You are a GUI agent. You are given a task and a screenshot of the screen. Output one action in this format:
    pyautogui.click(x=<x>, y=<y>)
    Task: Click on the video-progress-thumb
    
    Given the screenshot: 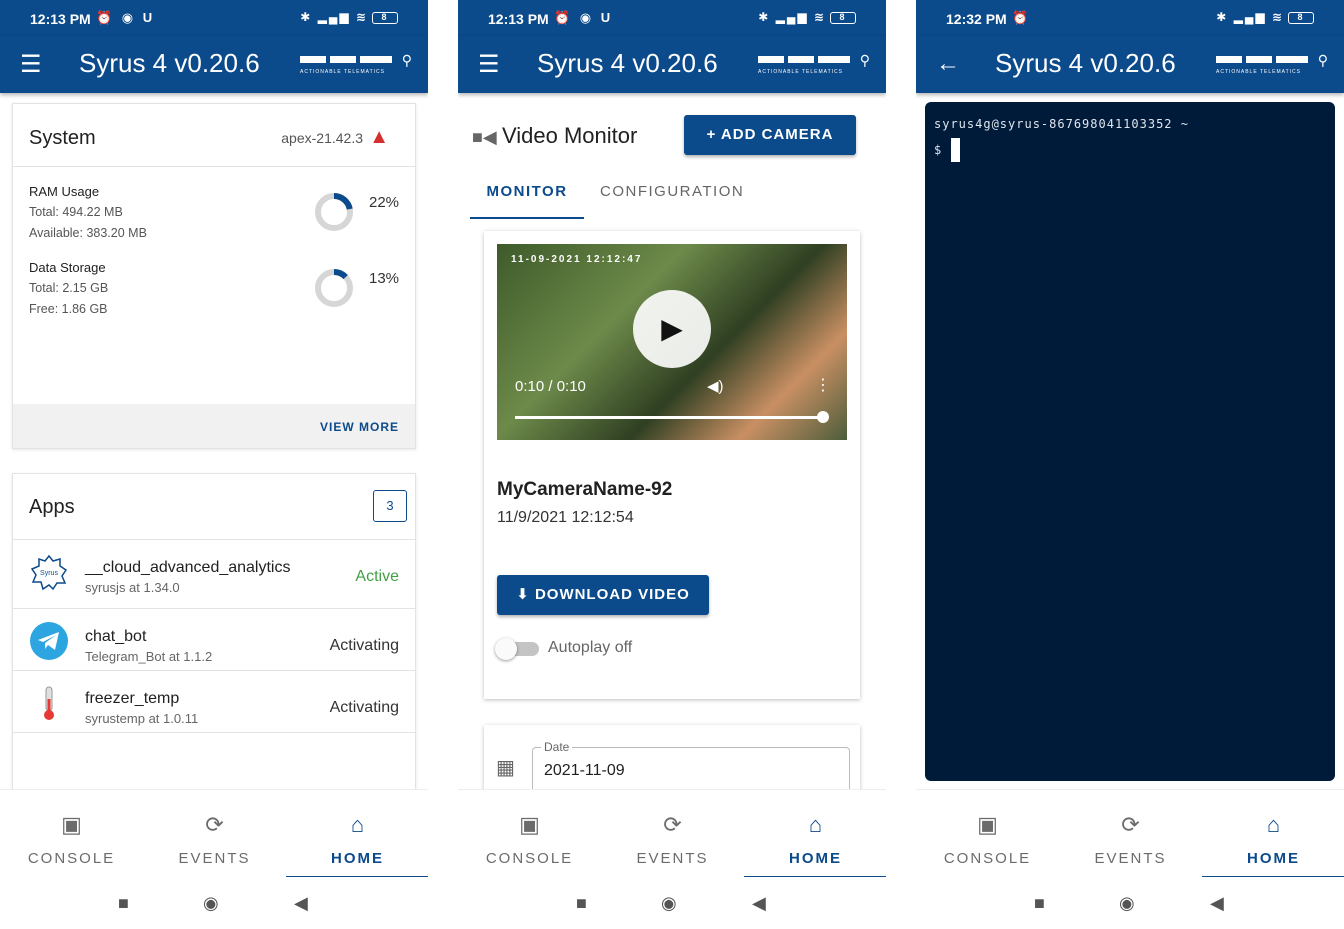 What is the action you would take?
    pyautogui.click(x=823, y=417)
    